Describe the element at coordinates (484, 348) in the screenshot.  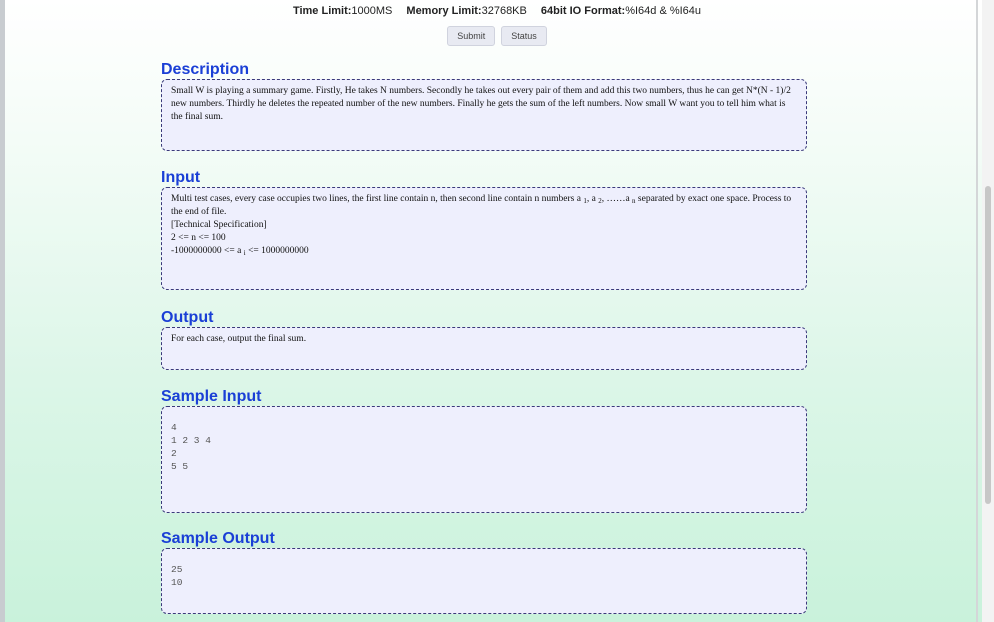
I see `output-box: For each case, output the final sum.` at that location.